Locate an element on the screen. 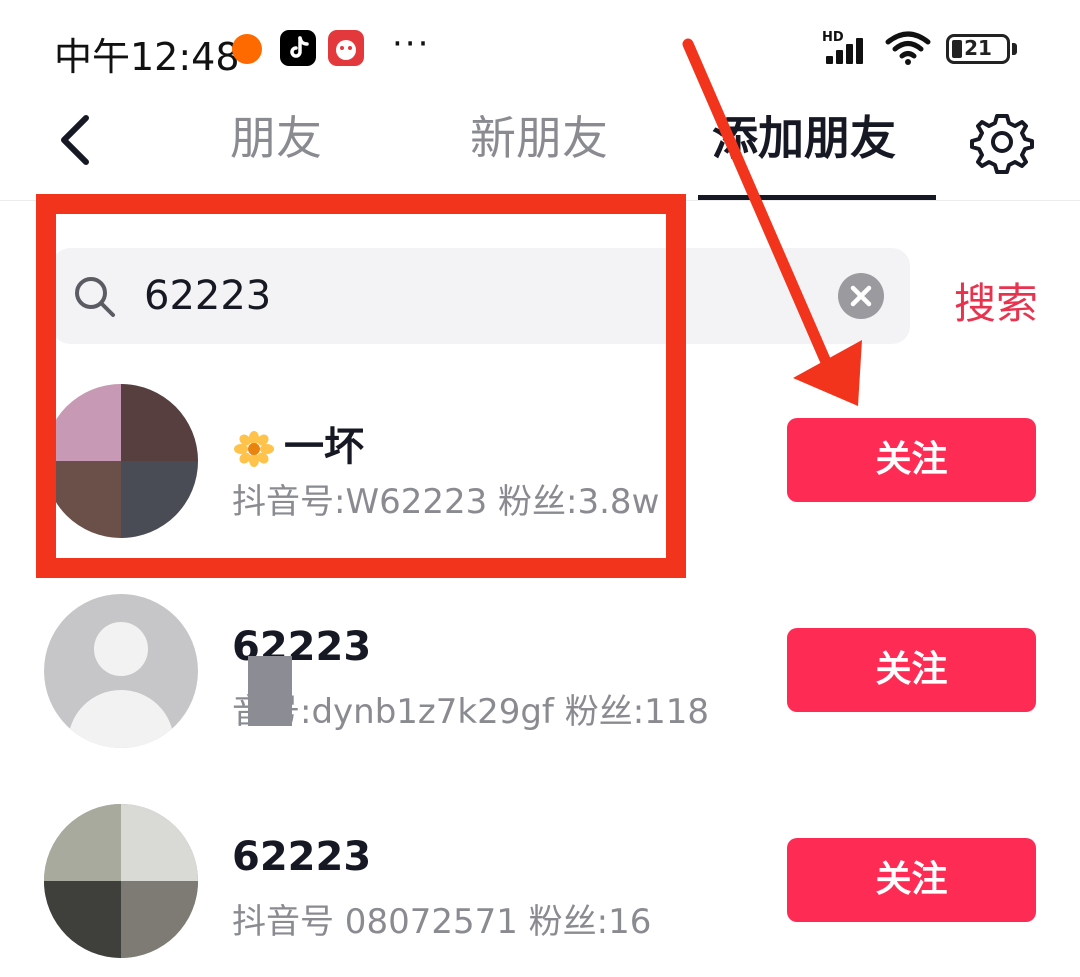  user-name-text: 一坏 is located at coordinates (324, 447).